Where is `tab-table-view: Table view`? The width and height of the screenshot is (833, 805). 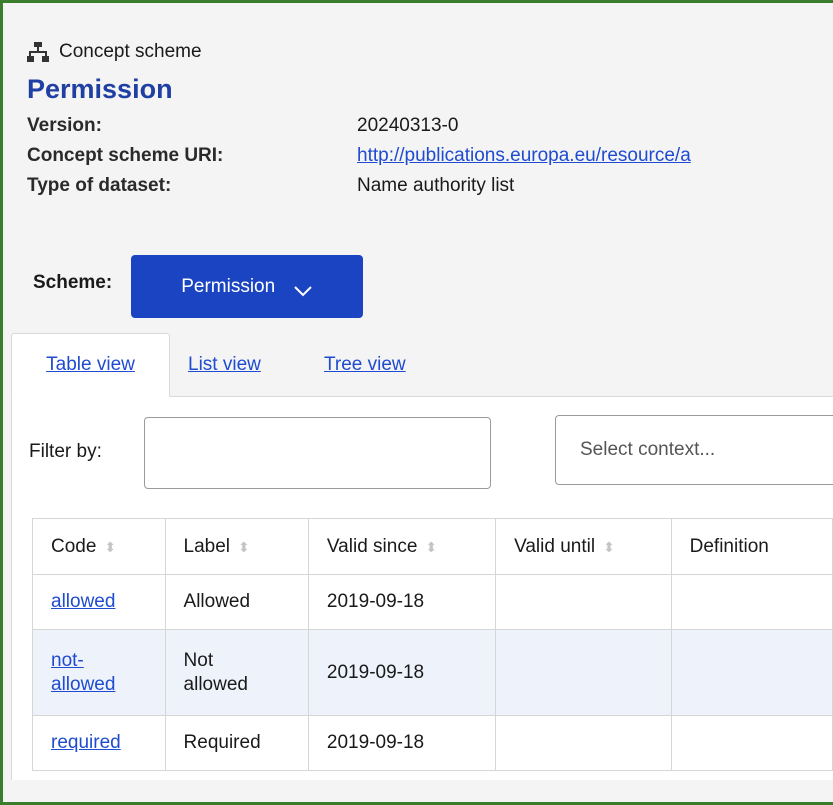 tab-table-view: Table view is located at coordinates (90, 365).